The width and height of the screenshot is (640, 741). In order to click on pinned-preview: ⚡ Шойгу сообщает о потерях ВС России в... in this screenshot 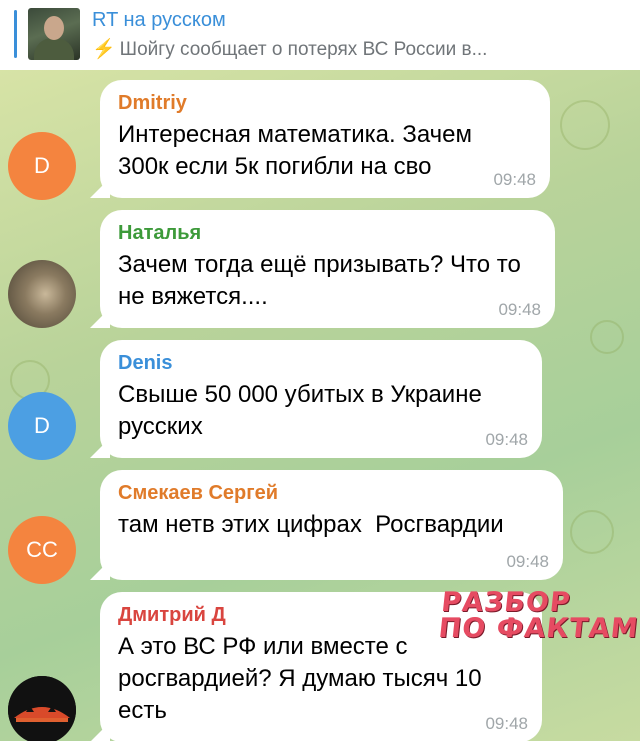, I will do `click(289, 49)`.